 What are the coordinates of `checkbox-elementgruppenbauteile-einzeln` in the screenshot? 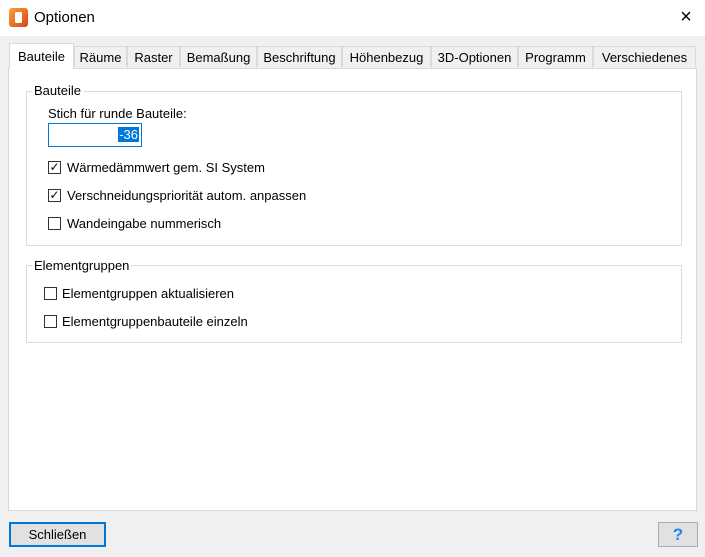 It's located at (50, 321).